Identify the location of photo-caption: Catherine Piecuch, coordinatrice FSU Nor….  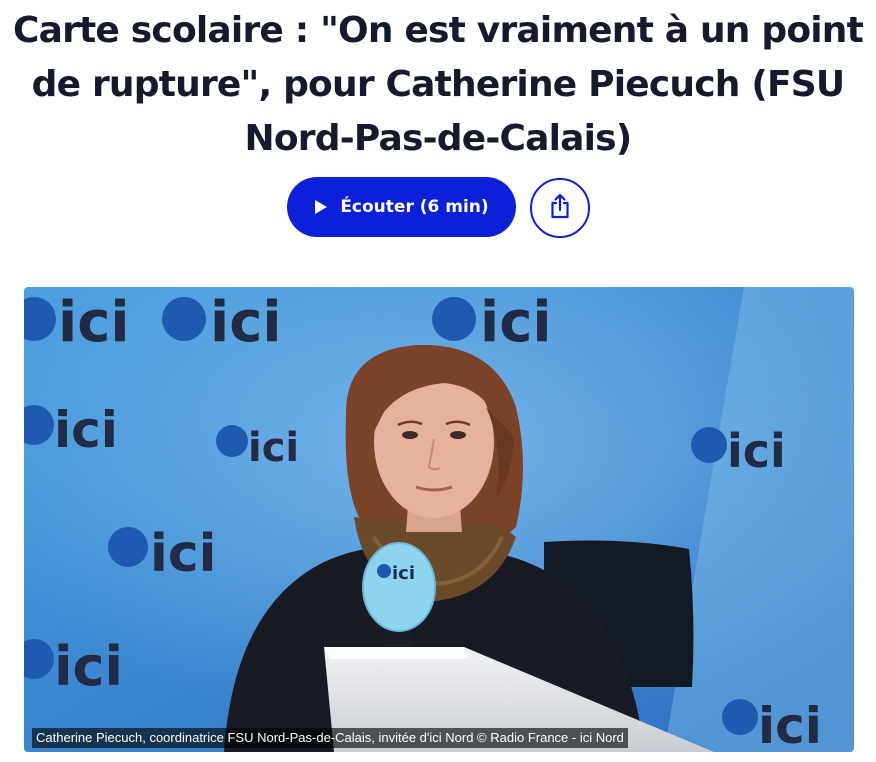
(330, 738).